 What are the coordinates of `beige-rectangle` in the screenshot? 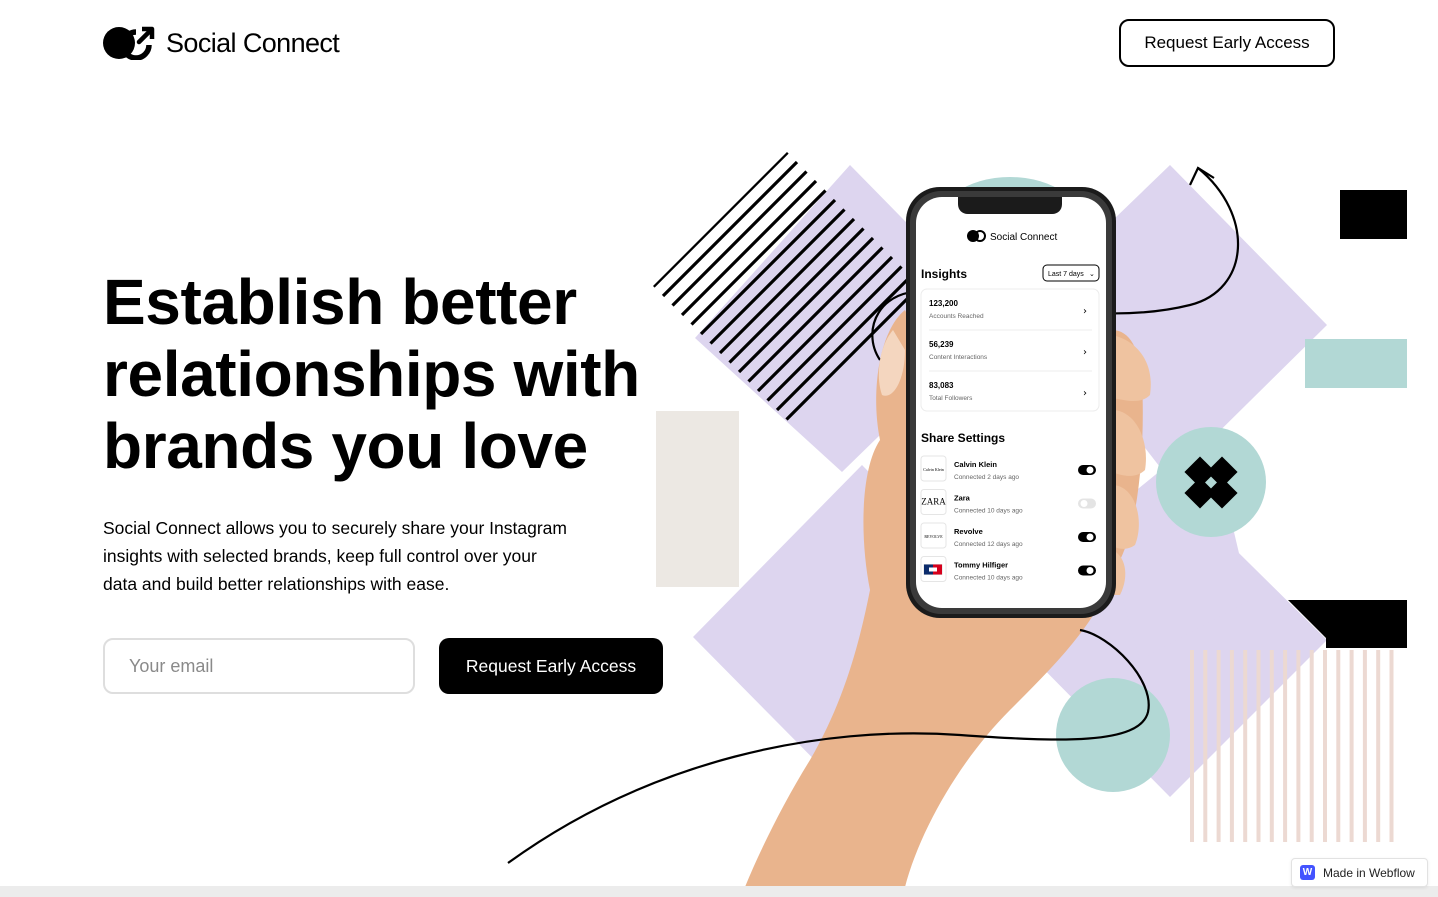 It's located at (697, 499).